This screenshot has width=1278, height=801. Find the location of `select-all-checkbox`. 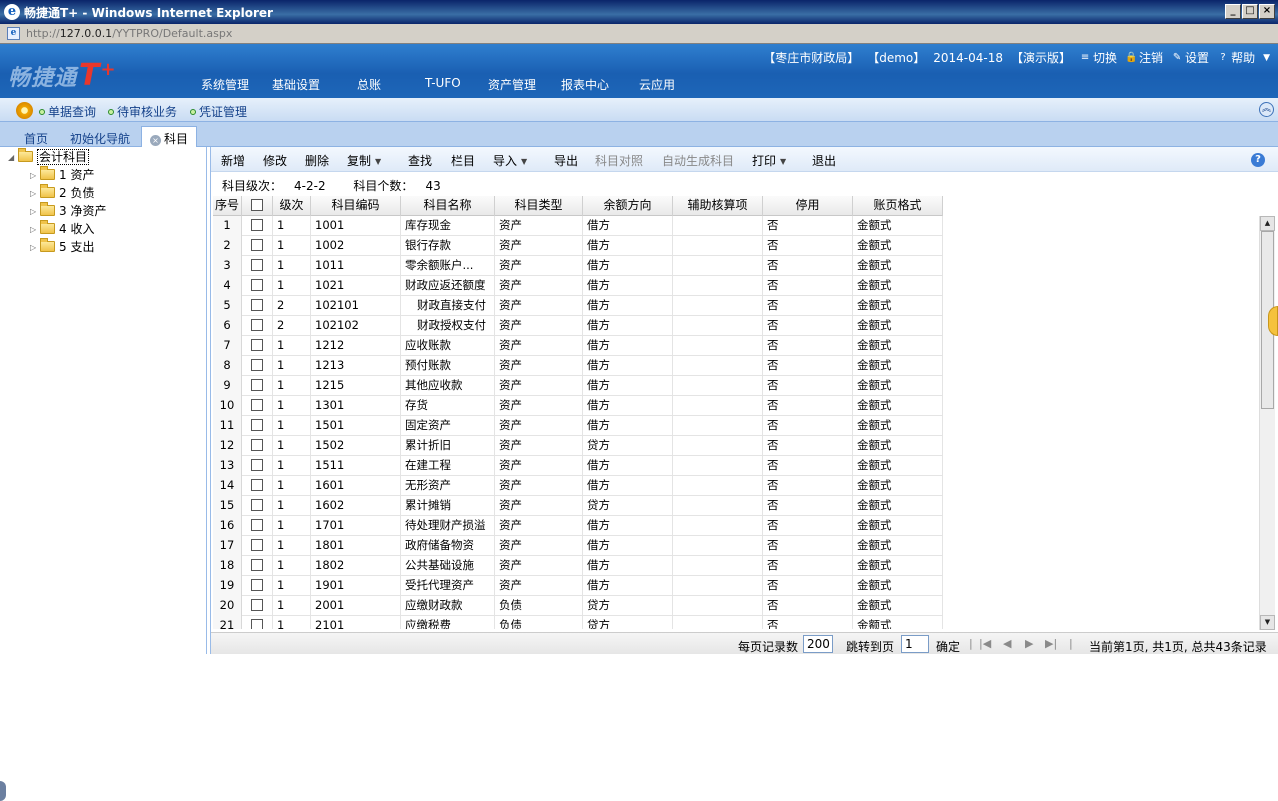

select-all-checkbox is located at coordinates (257, 205).